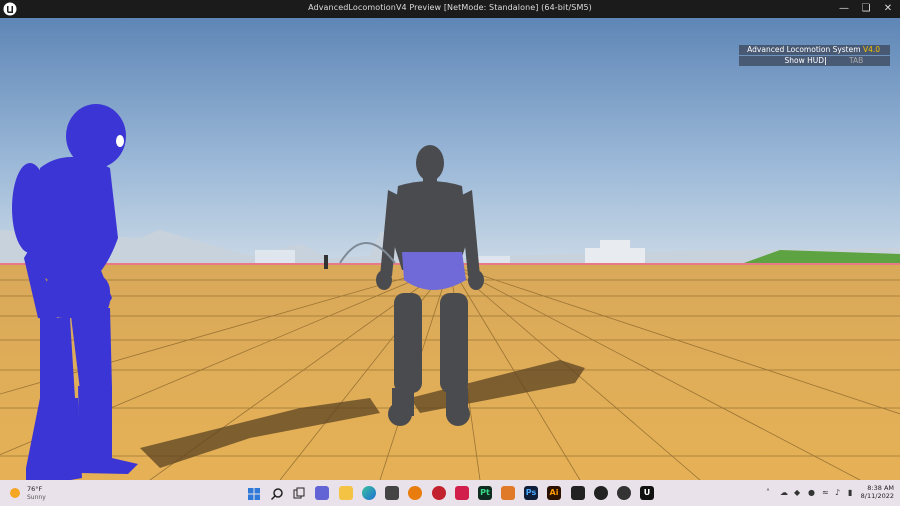 This screenshot has width=900, height=506. What do you see at coordinates (825, 492) in the screenshot?
I see `wifi-icon: ≈` at bounding box center [825, 492].